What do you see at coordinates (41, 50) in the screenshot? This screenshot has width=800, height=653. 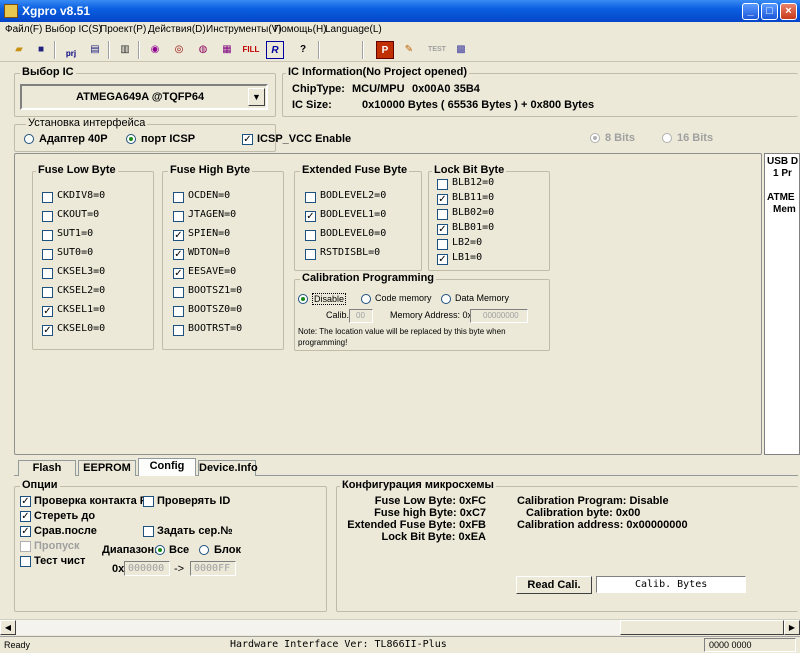 I see `save-icon: ■` at bounding box center [41, 50].